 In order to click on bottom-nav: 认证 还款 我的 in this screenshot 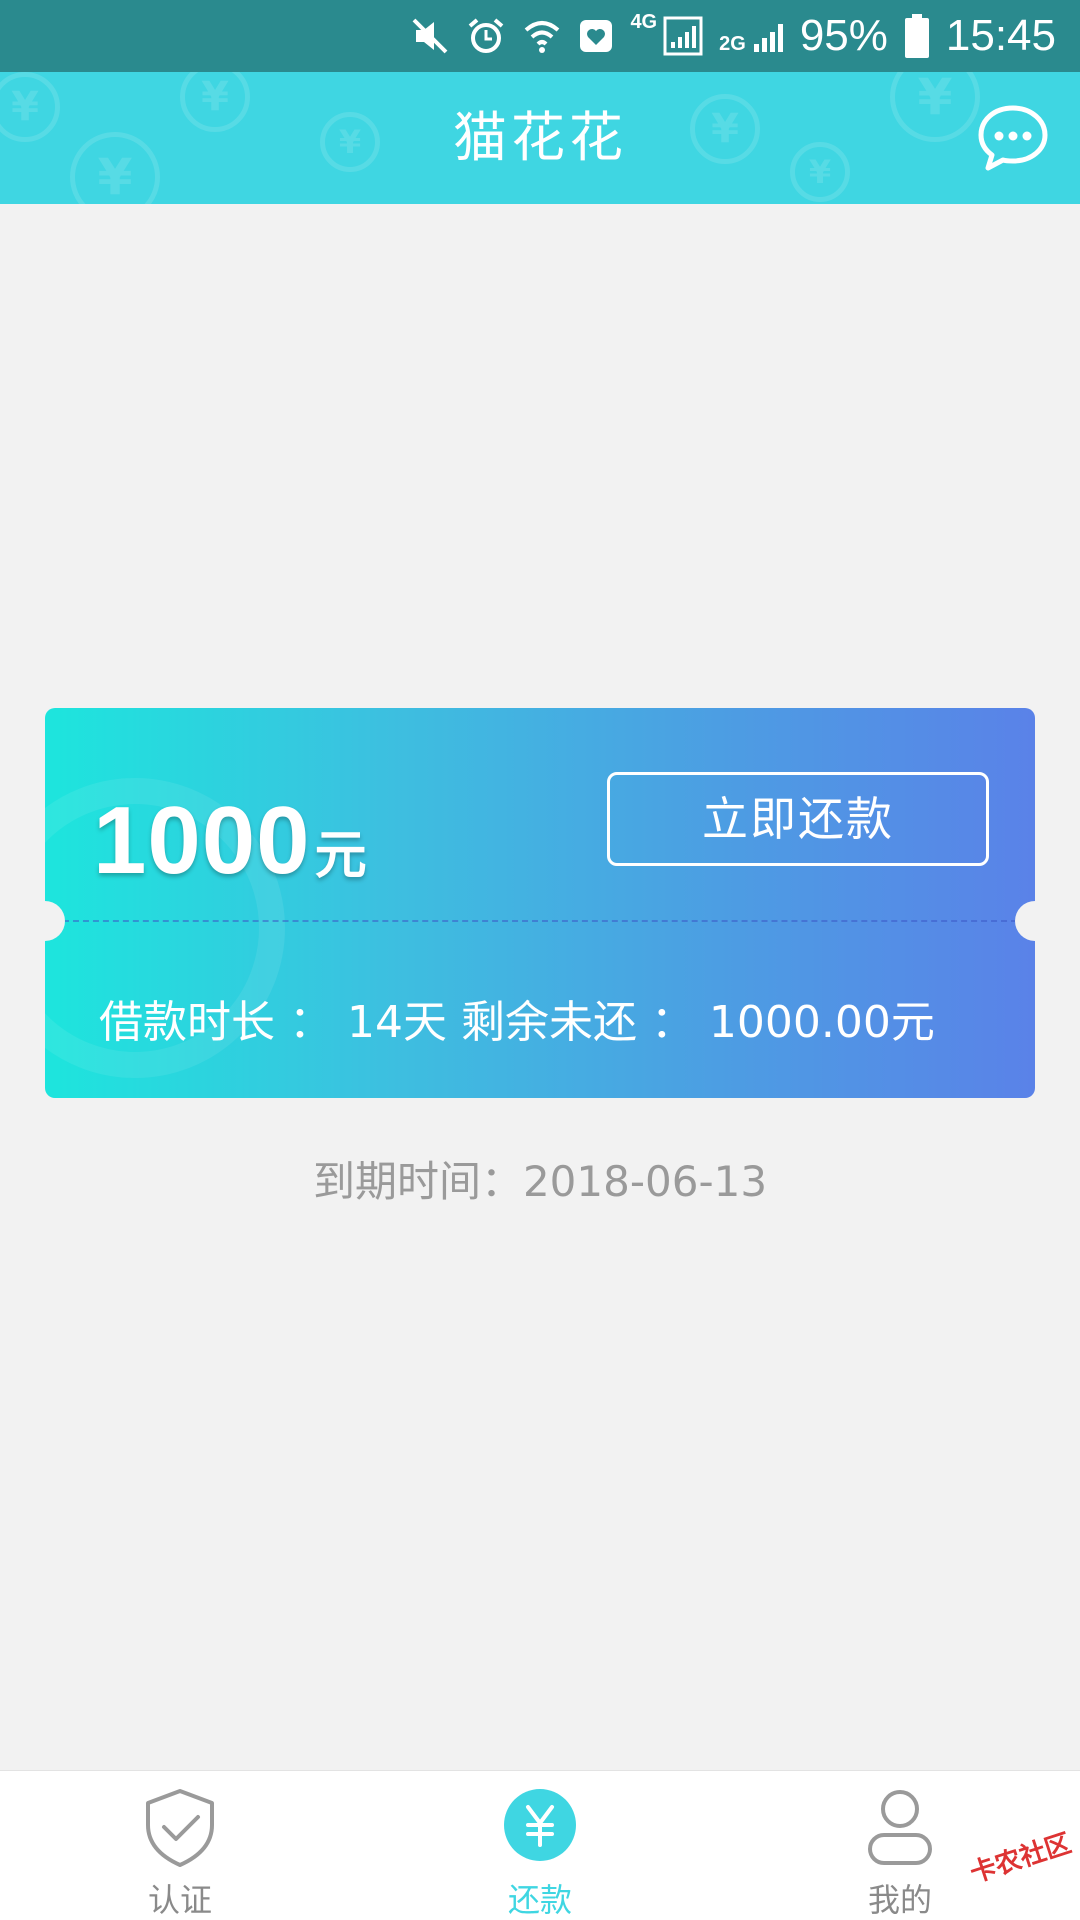, I will do `click(540, 1845)`.